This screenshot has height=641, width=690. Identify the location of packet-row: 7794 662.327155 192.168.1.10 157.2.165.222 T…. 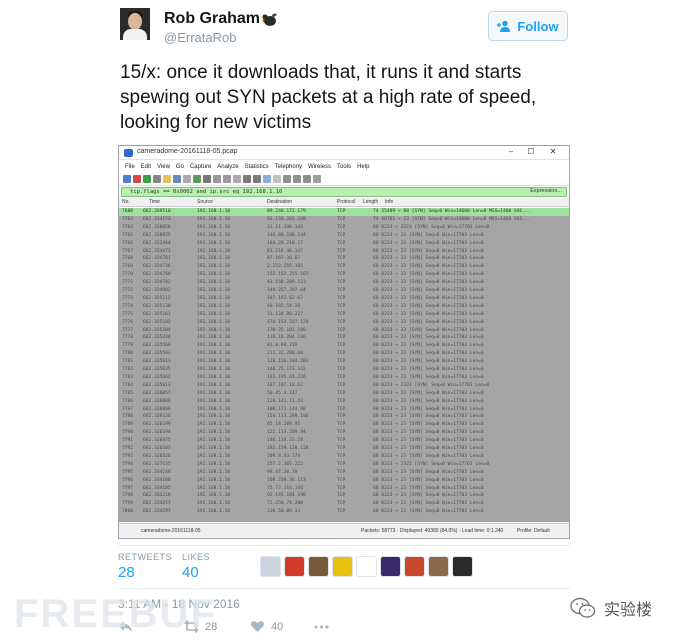
(344, 465).